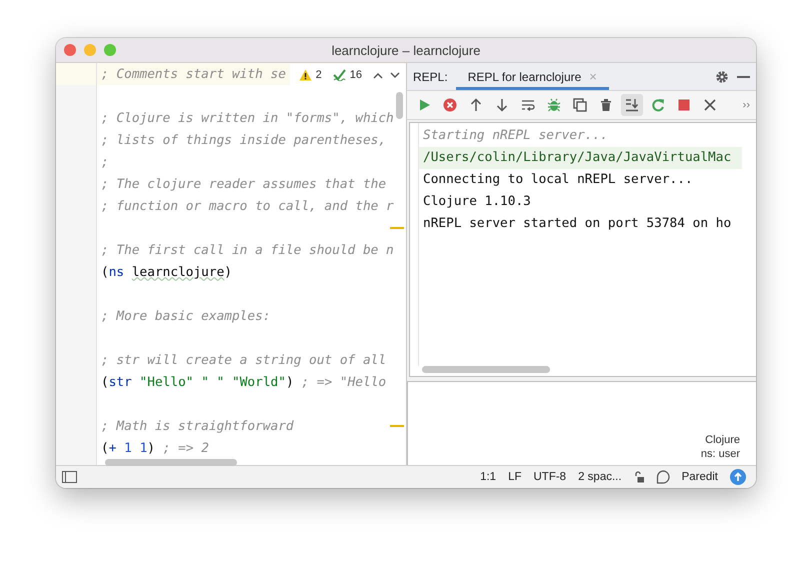 This screenshot has height=562, width=812. Describe the element at coordinates (606, 105) in the screenshot. I see `trash-icon` at that location.